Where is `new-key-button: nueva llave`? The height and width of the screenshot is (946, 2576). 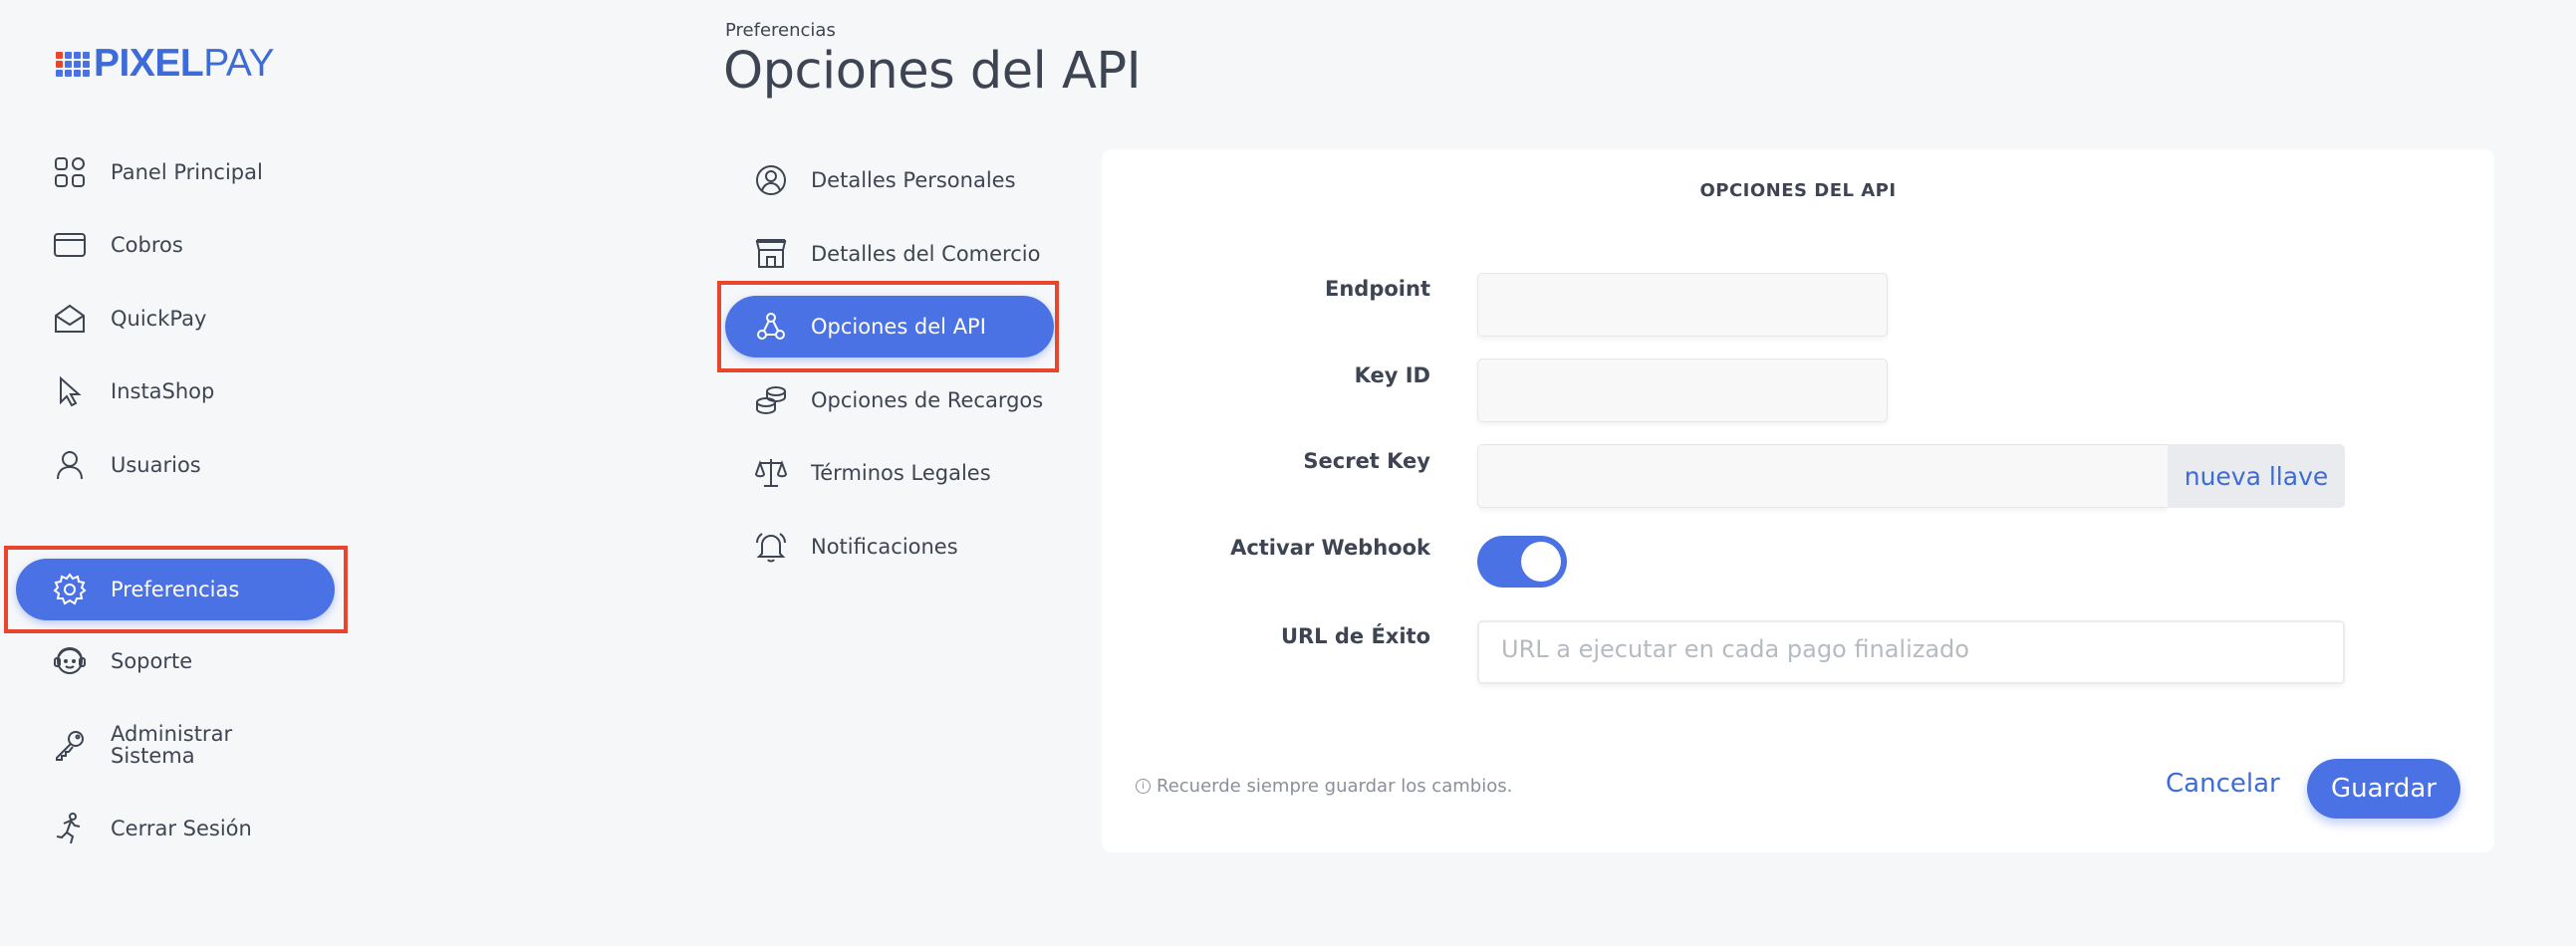 new-key-button: nueva llave is located at coordinates (2256, 476).